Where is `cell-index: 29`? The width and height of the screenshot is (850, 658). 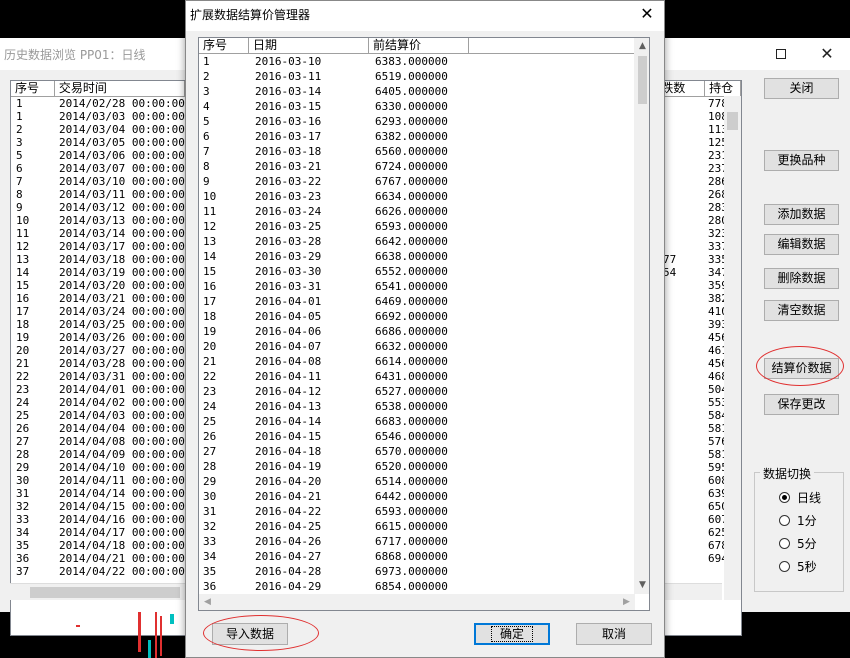
cell-index: 29 is located at coordinates (23, 467).